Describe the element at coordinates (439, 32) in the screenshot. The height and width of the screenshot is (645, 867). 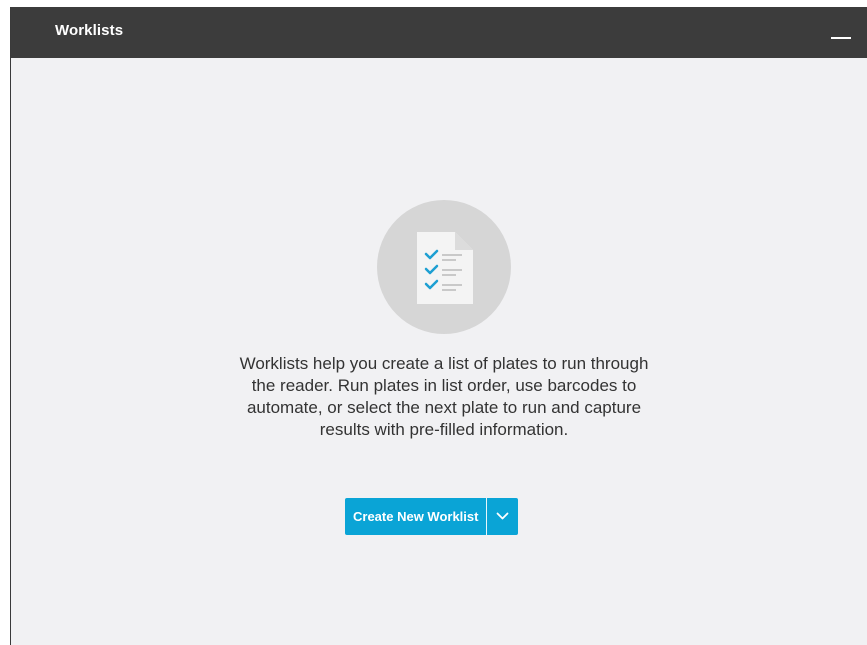
I see `titlebar: Worklists` at that location.